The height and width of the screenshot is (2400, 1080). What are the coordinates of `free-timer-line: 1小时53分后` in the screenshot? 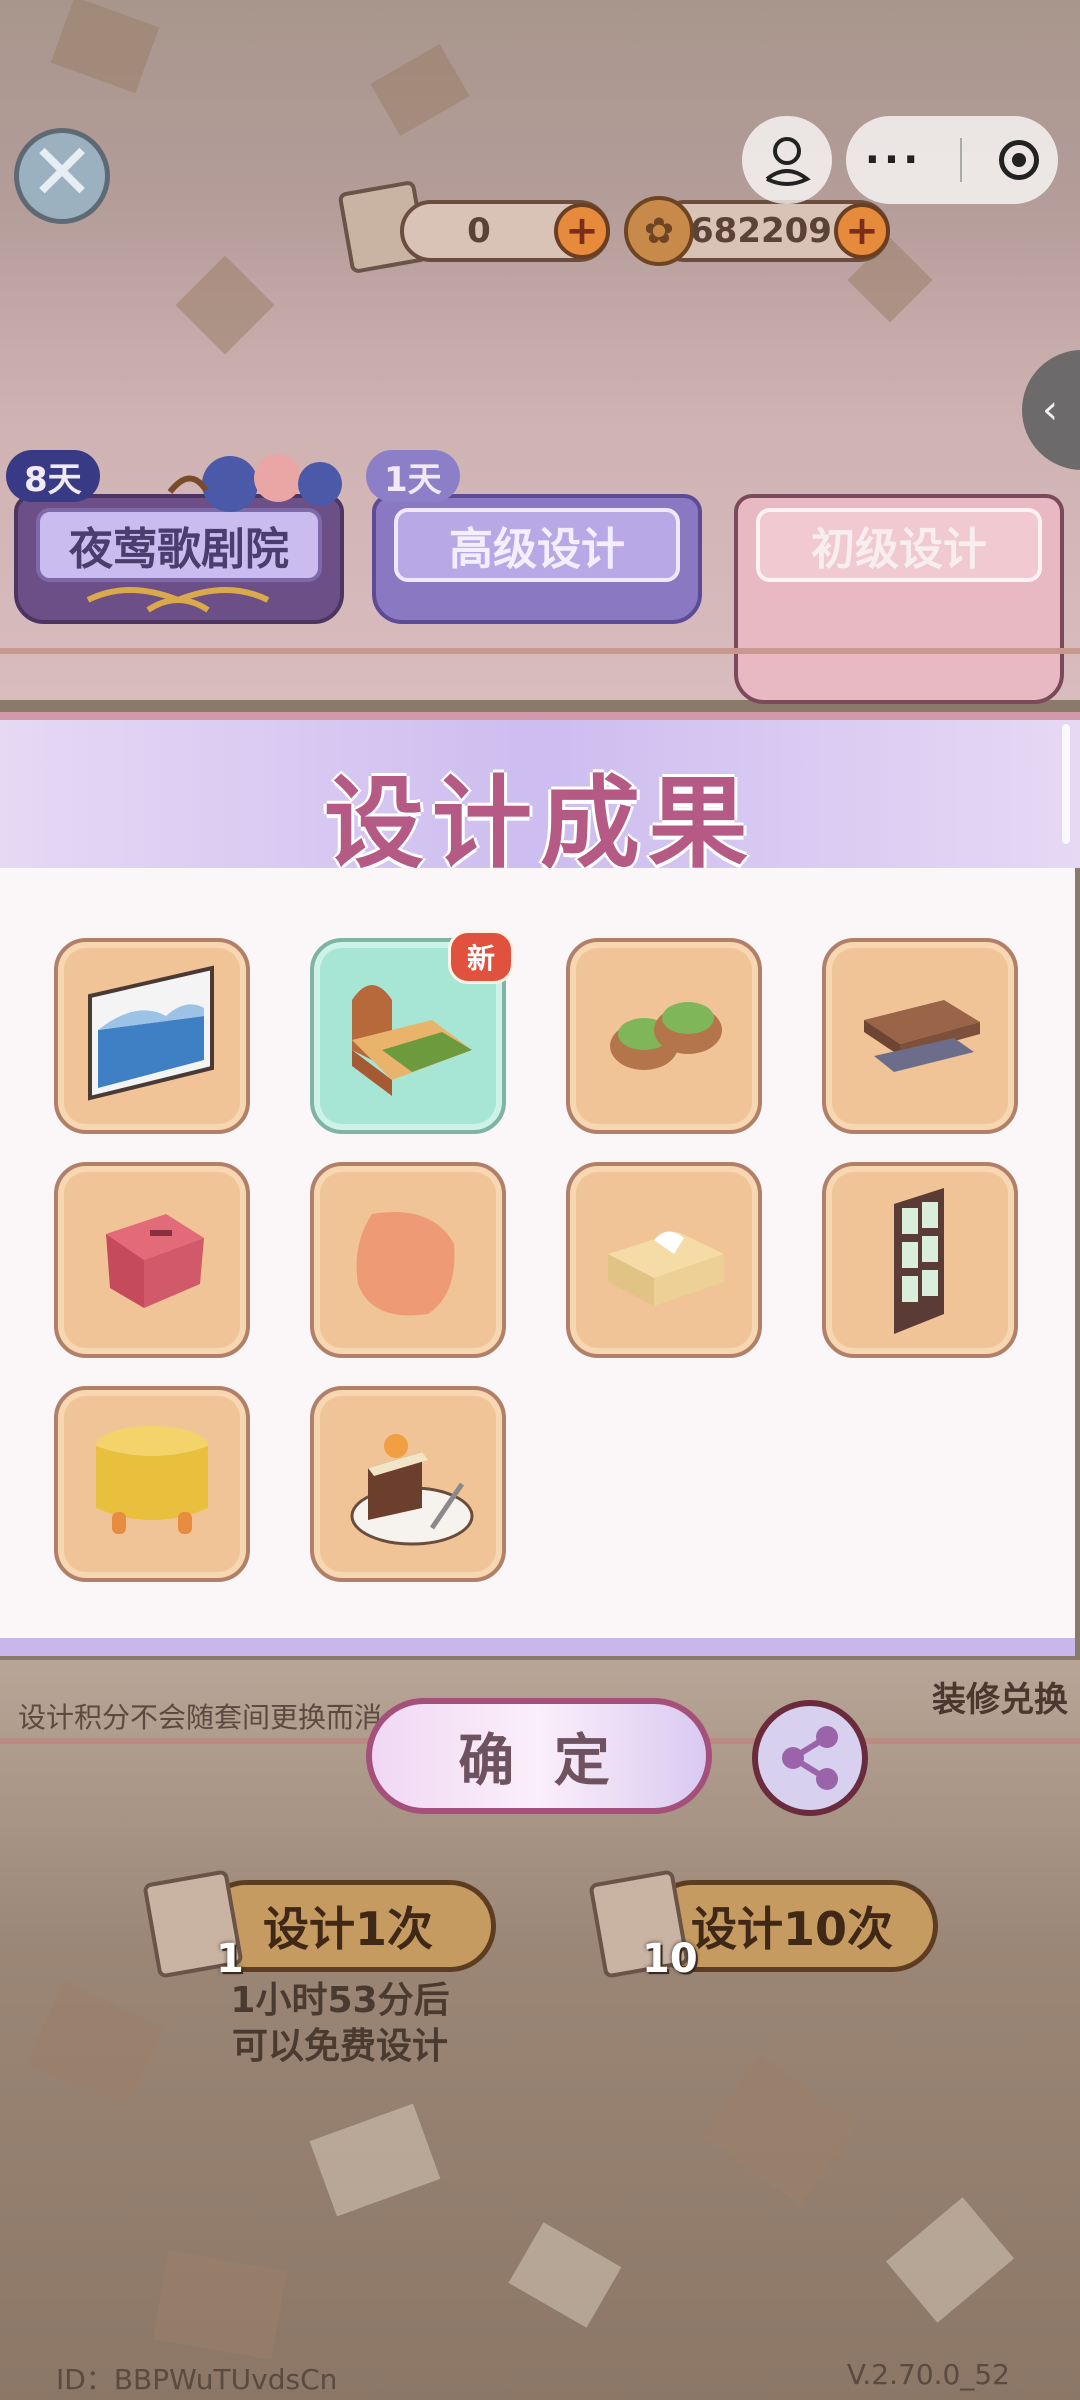 It's located at (340, 2000).